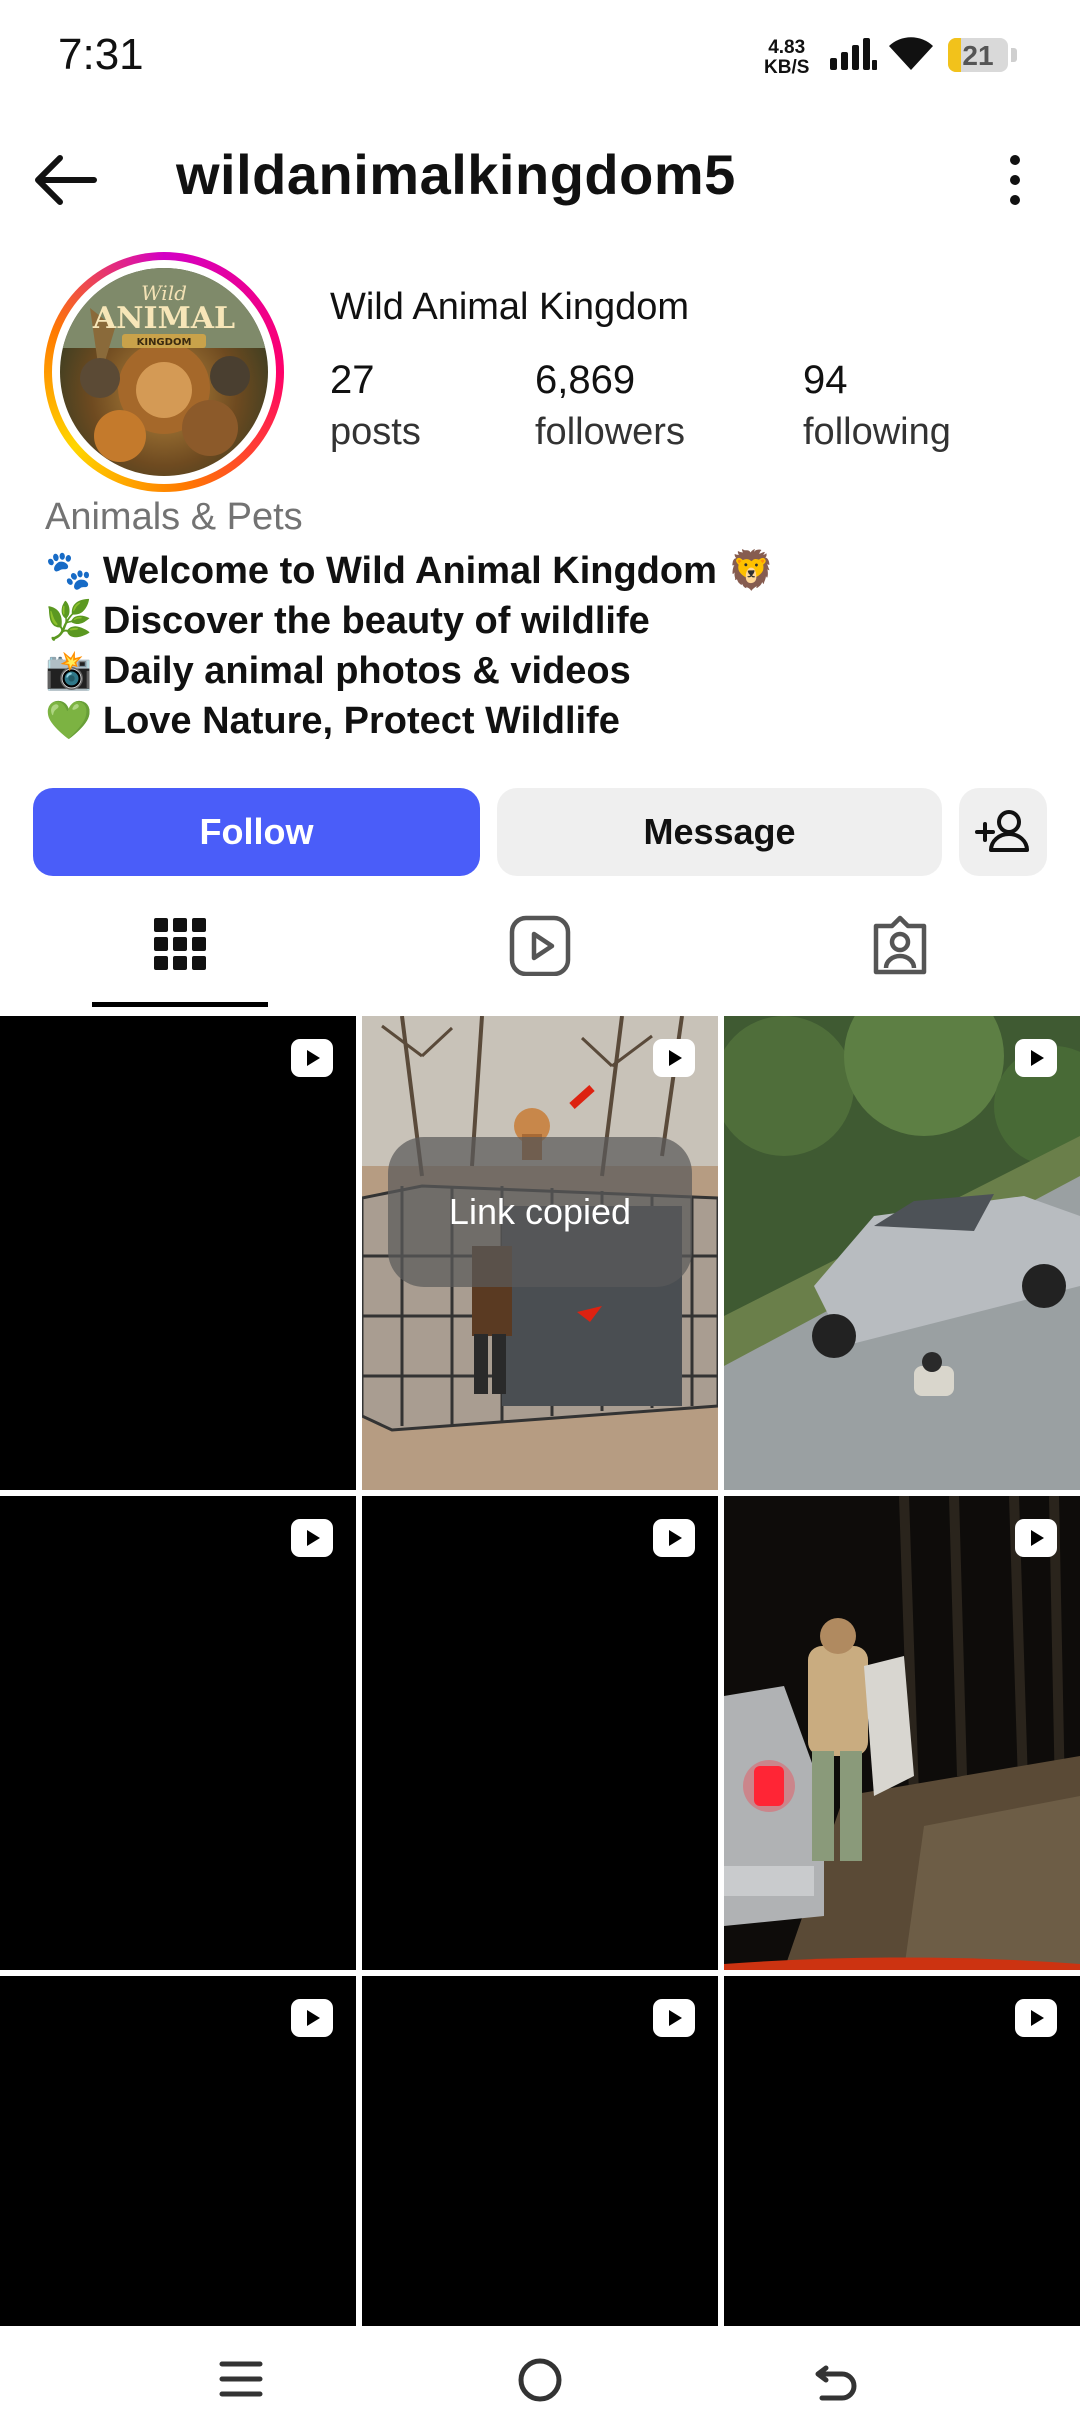 This screenshot has height=2436, width=1080. I want to click on stat-followers: 6,869 followers, so click(610, 406).